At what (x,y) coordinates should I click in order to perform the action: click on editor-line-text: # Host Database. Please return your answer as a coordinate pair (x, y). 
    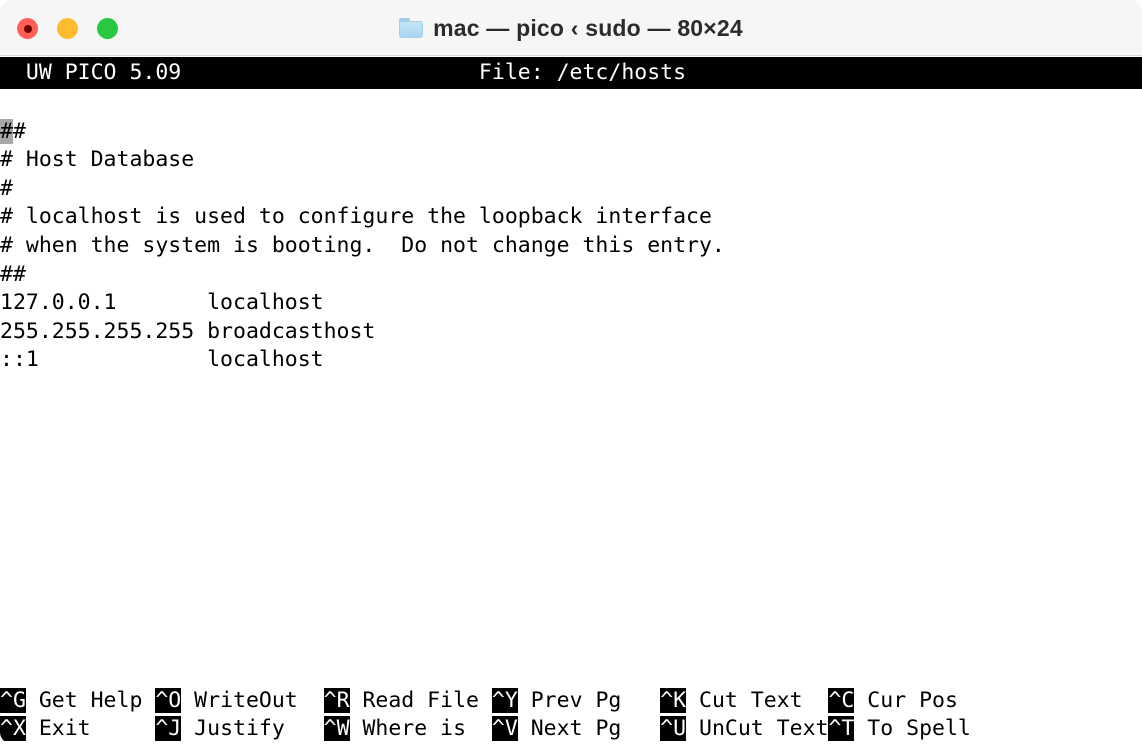
    Looking at the image, I should click on (97, 160).